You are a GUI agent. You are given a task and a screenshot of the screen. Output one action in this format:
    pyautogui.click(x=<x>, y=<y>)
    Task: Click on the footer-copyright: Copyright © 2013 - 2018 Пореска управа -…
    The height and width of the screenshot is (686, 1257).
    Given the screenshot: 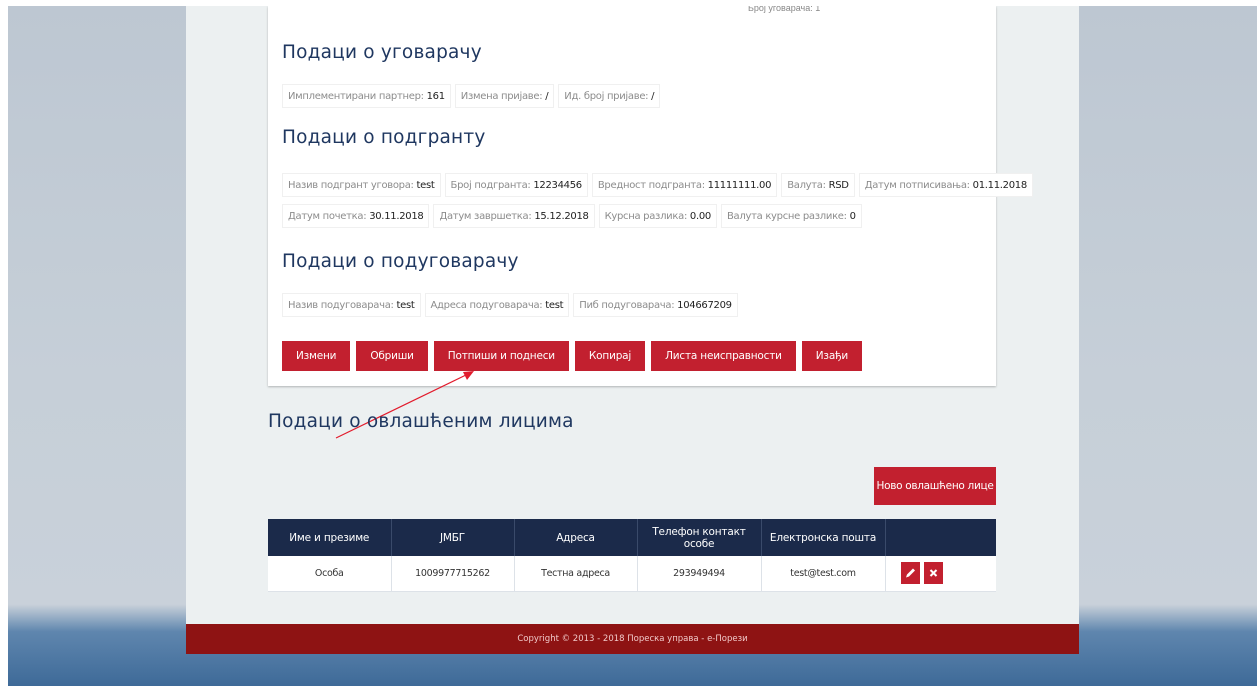 What is the action you would take?
    pyautogui.click(x=632, y=639)
    